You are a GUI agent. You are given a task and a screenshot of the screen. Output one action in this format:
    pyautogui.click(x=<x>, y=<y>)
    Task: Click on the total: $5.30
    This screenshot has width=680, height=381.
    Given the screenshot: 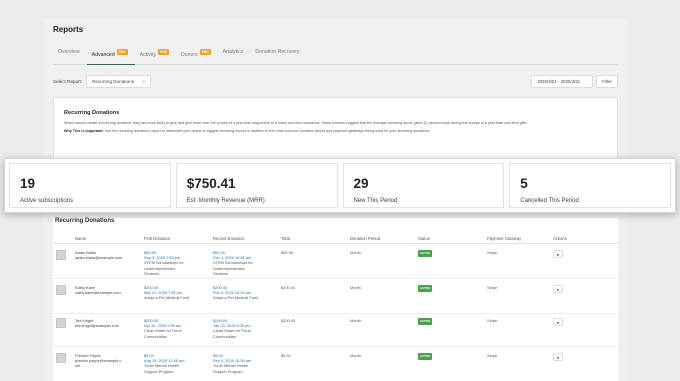 What is the action you would take?
    pyautogui.click(x=286, y=355)
    